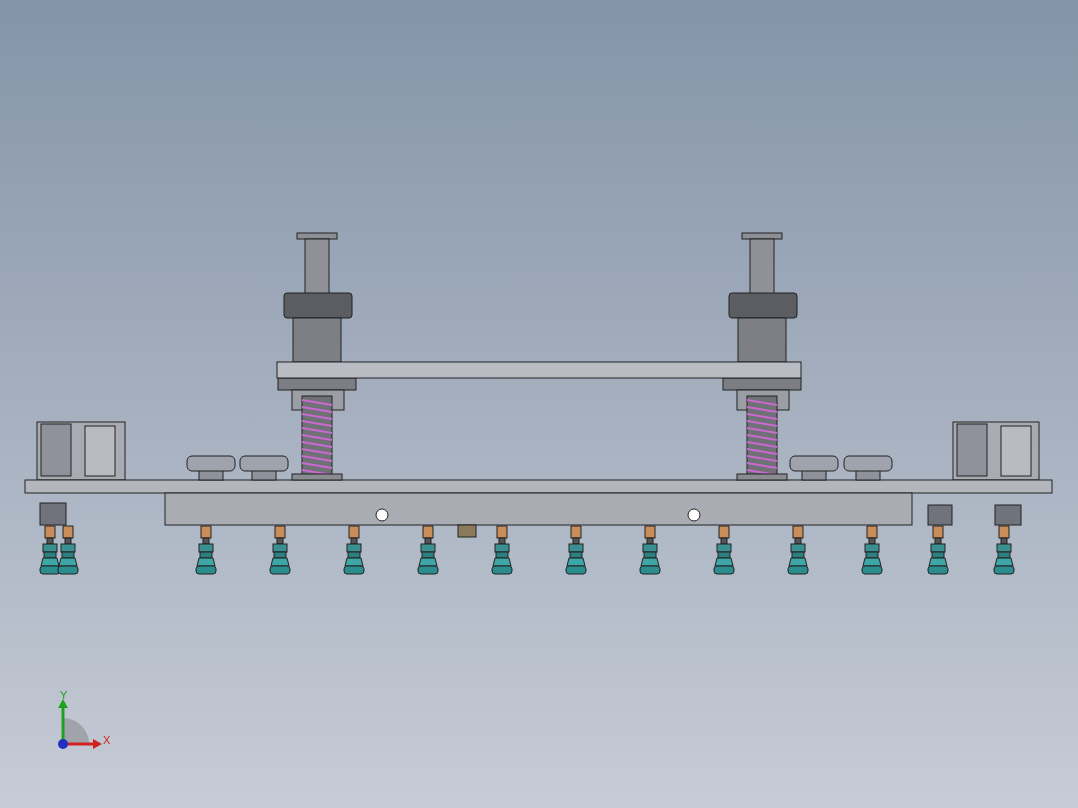 This screenshot has width=1078, height=808. What do you see at coordinates (80, 724) in the screenshot?
I see `axis-triad-icon` at bounding box center [80, 724].